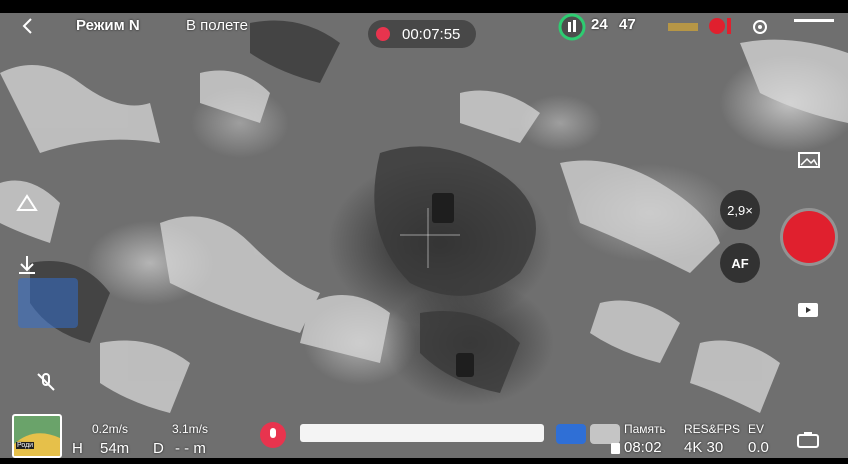 This screenshot has height=464, width=848. Describe the element at coordinates (756, 429) in the screenshot. I see `ev-label: EV` at that location.